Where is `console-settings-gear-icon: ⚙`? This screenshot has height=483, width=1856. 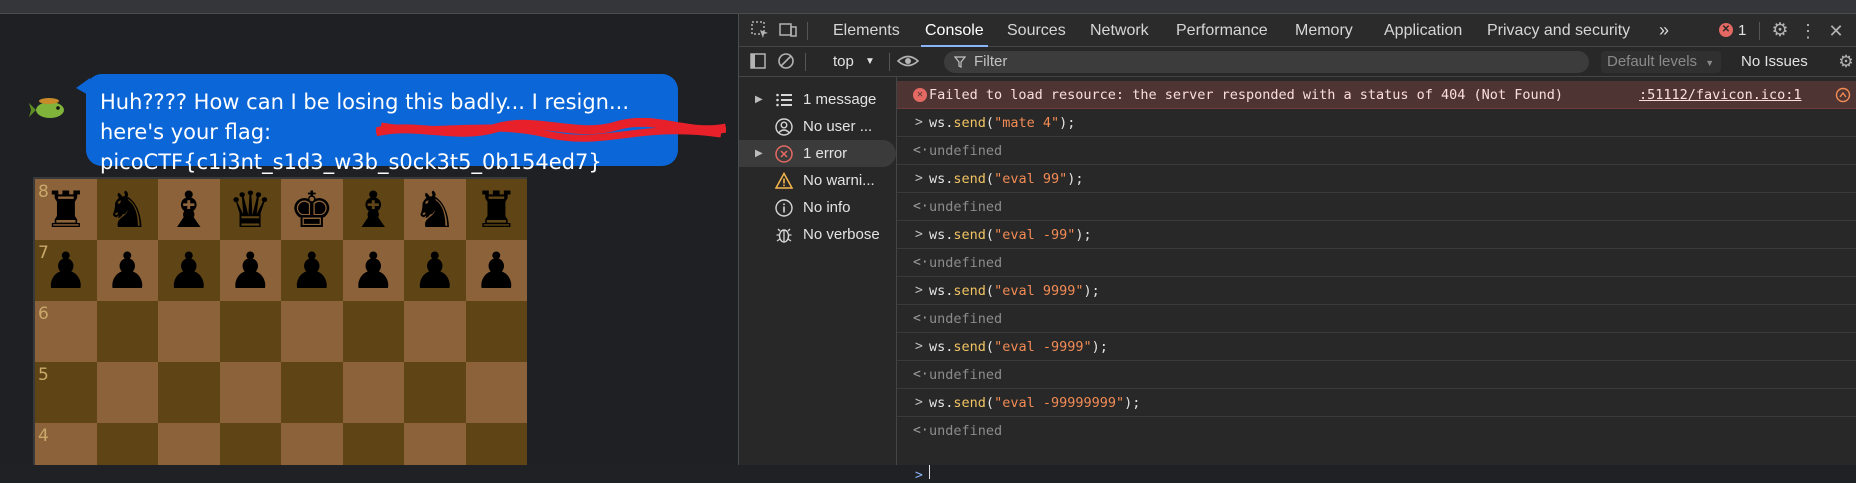 console-settings-gear-icon: ⚙ is located at coordinates (1845, 62).